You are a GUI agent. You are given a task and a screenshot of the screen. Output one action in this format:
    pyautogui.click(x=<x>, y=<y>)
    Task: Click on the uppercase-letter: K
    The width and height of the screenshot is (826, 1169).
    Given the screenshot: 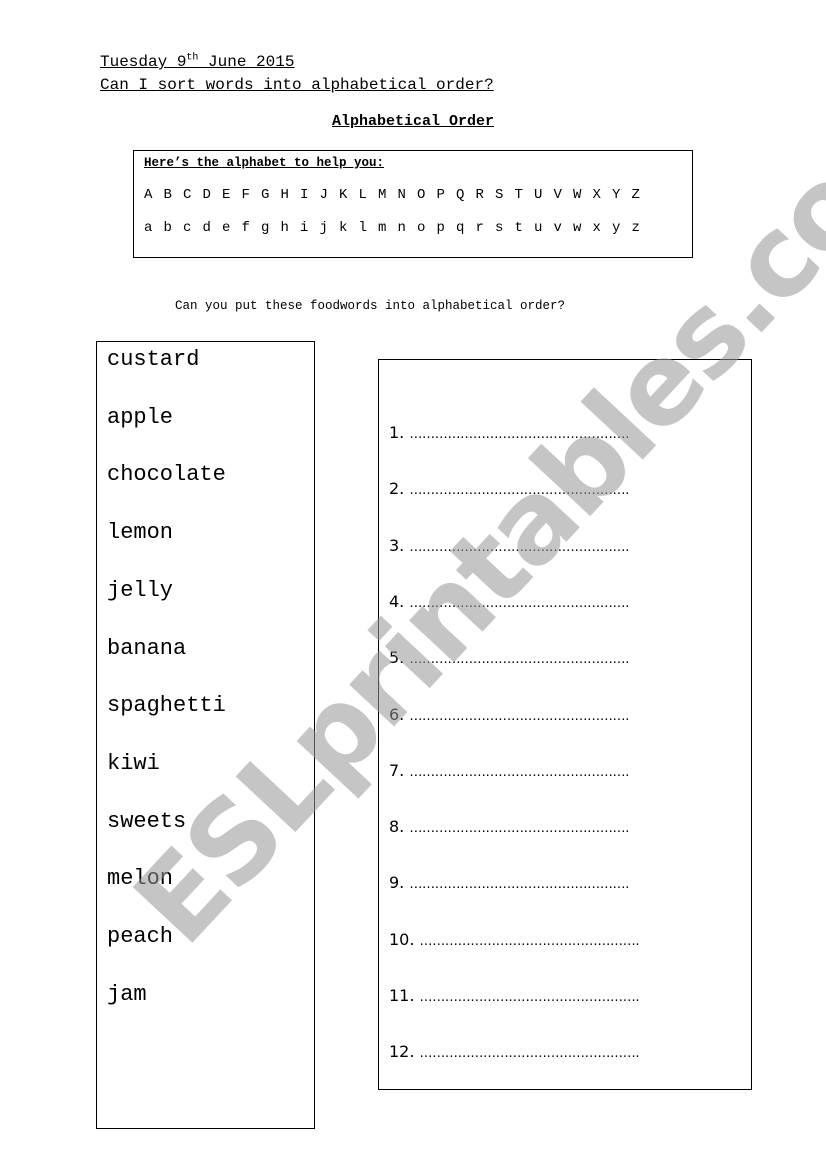 What is the action you would take?
    pyautogui.click(x=343, y=195)
    